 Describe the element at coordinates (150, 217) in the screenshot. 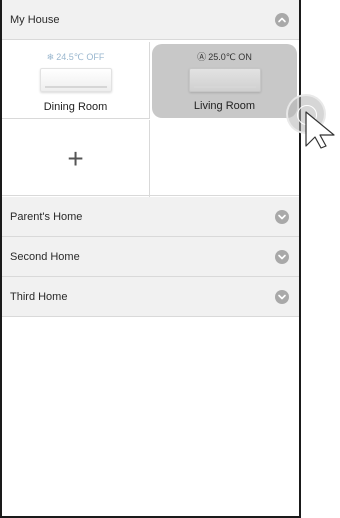

I see `group-header-parents-home: Parent's Home` at that location.